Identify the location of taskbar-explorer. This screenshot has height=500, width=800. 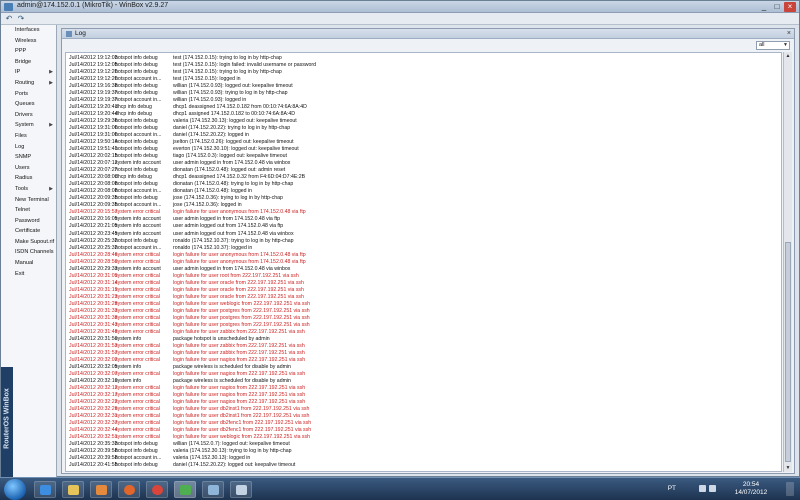
(73, 489).